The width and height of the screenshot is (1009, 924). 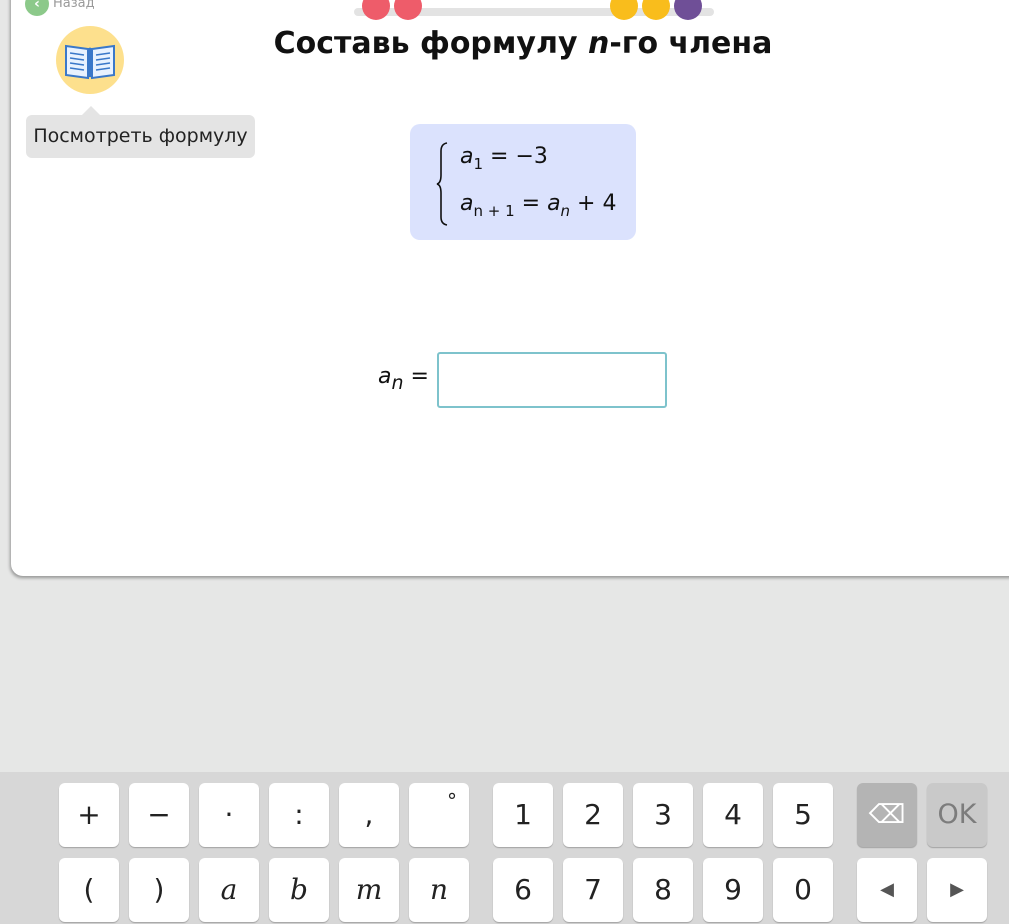 I want to click on arrow-right-icon: ▶, so click(x=957, y=890).